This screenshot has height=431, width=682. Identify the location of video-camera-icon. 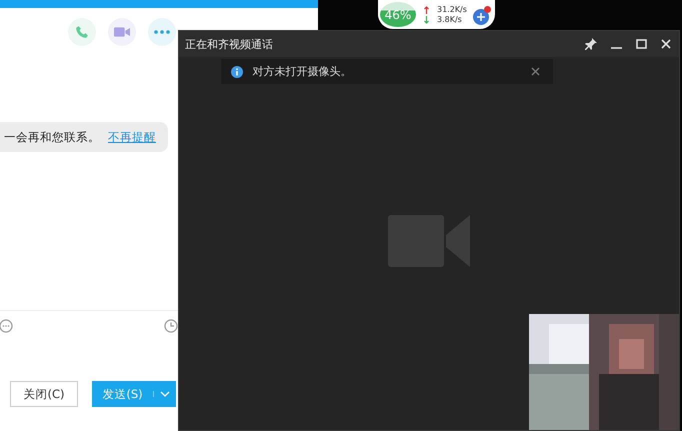
(122, 32).